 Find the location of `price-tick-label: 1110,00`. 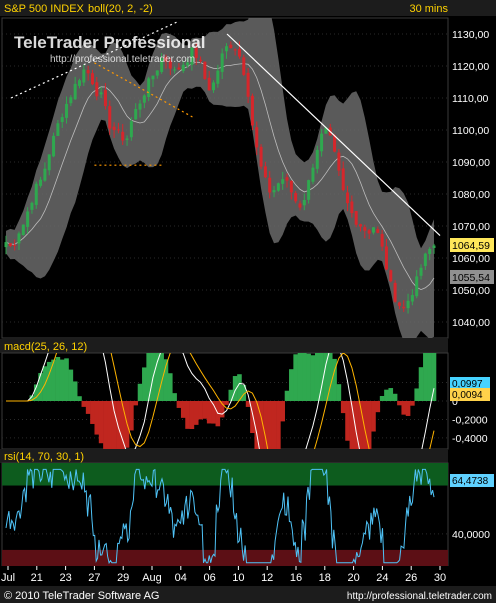

price-tick-label: 1110,00 is located at coordinates (470, 99).